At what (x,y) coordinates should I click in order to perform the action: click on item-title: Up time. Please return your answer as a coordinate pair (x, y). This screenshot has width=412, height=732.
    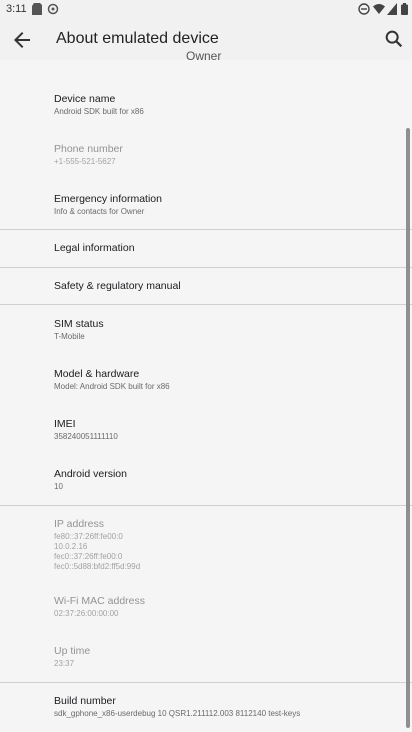
    Looking at the image, I should click on (72, 651).